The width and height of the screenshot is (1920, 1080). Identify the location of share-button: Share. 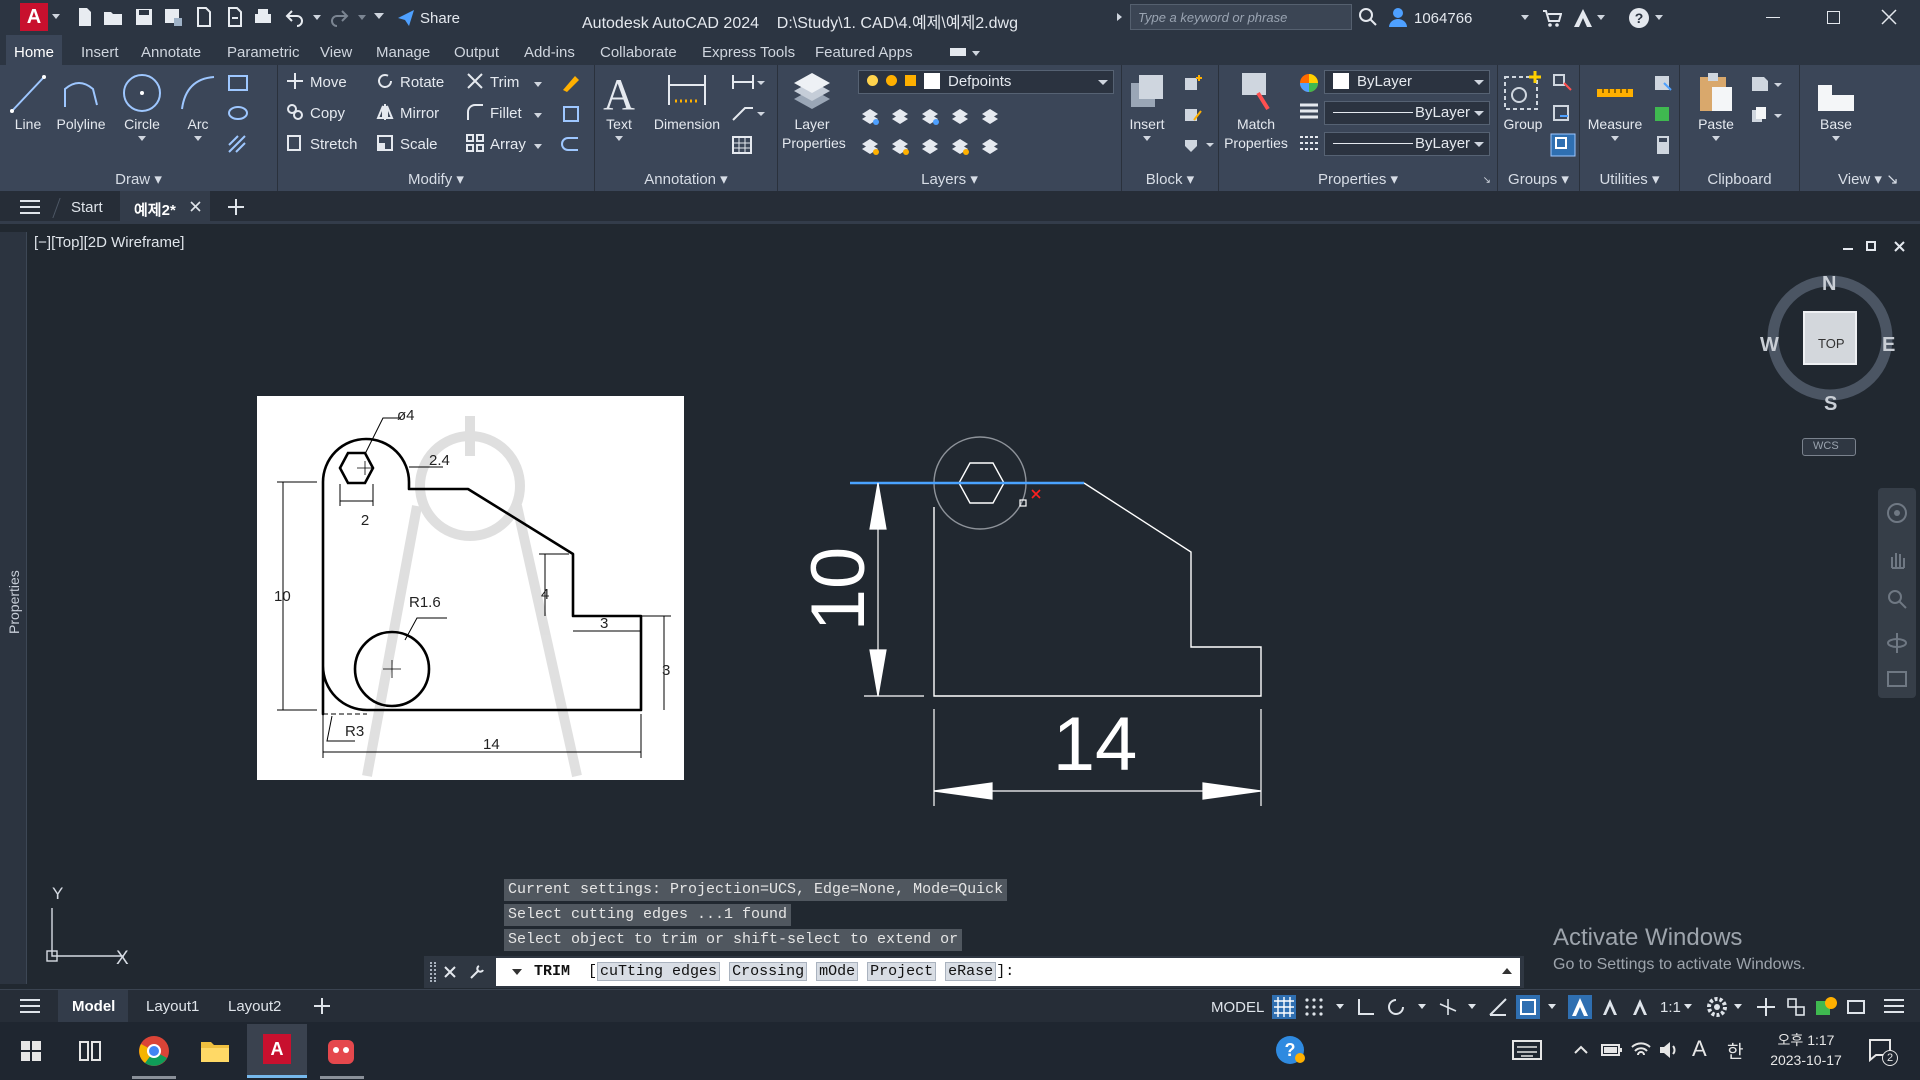
(440, 18).